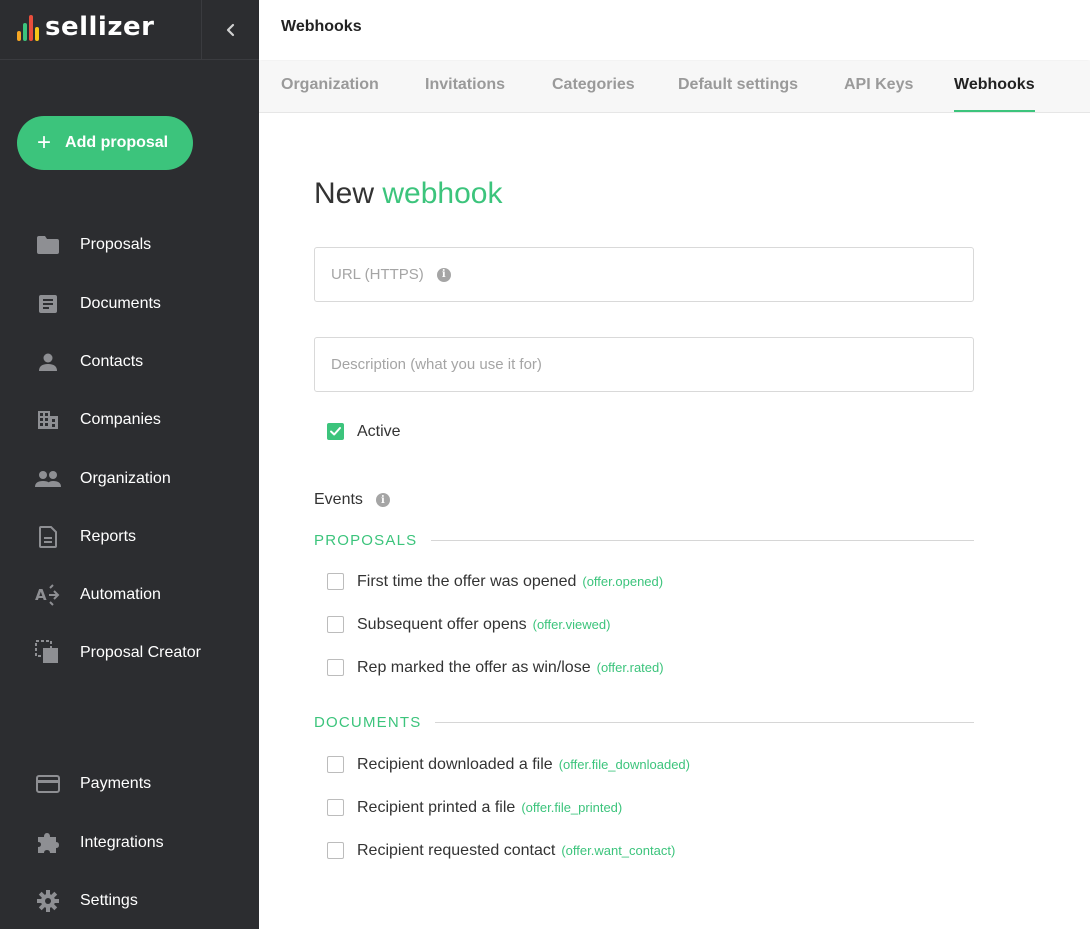 This screenshot has height=929, width=1090. I want to click on credit-card-icon, so click(48, 784).